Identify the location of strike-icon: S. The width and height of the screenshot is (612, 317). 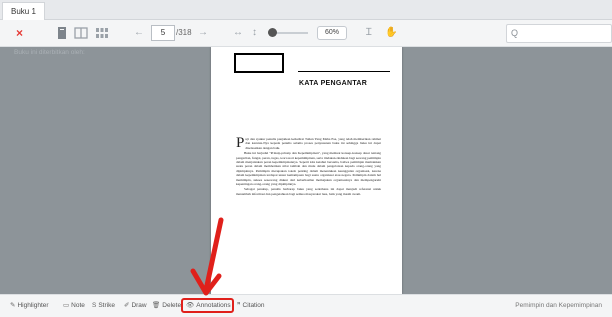
(94, 305).